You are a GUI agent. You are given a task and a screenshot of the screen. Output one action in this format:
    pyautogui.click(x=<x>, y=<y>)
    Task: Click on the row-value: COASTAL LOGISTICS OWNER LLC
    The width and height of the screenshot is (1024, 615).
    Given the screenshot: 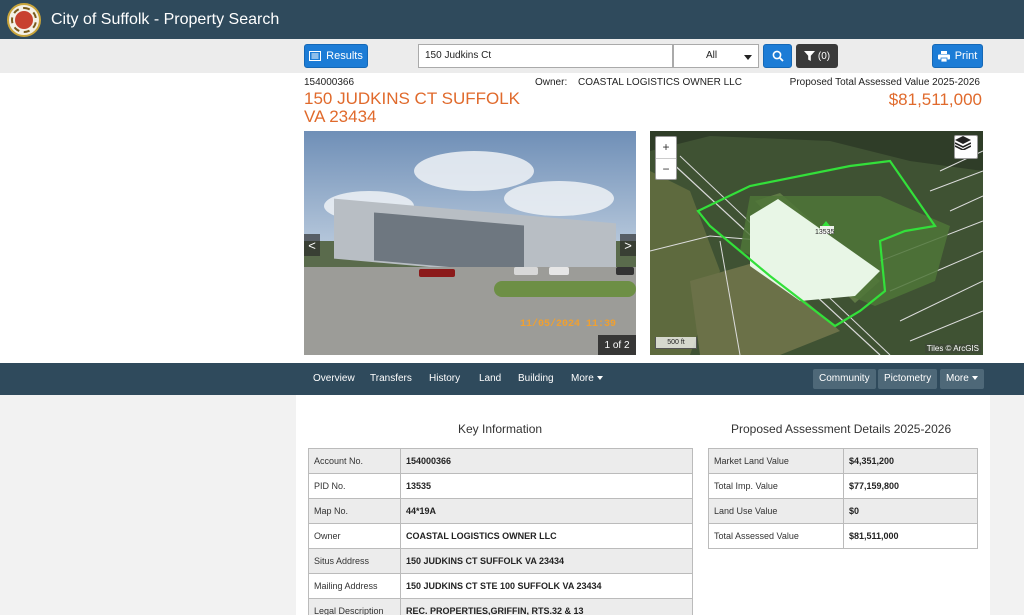 What is the action you would take?
    pyautogui.click(x=546, y=536)
    